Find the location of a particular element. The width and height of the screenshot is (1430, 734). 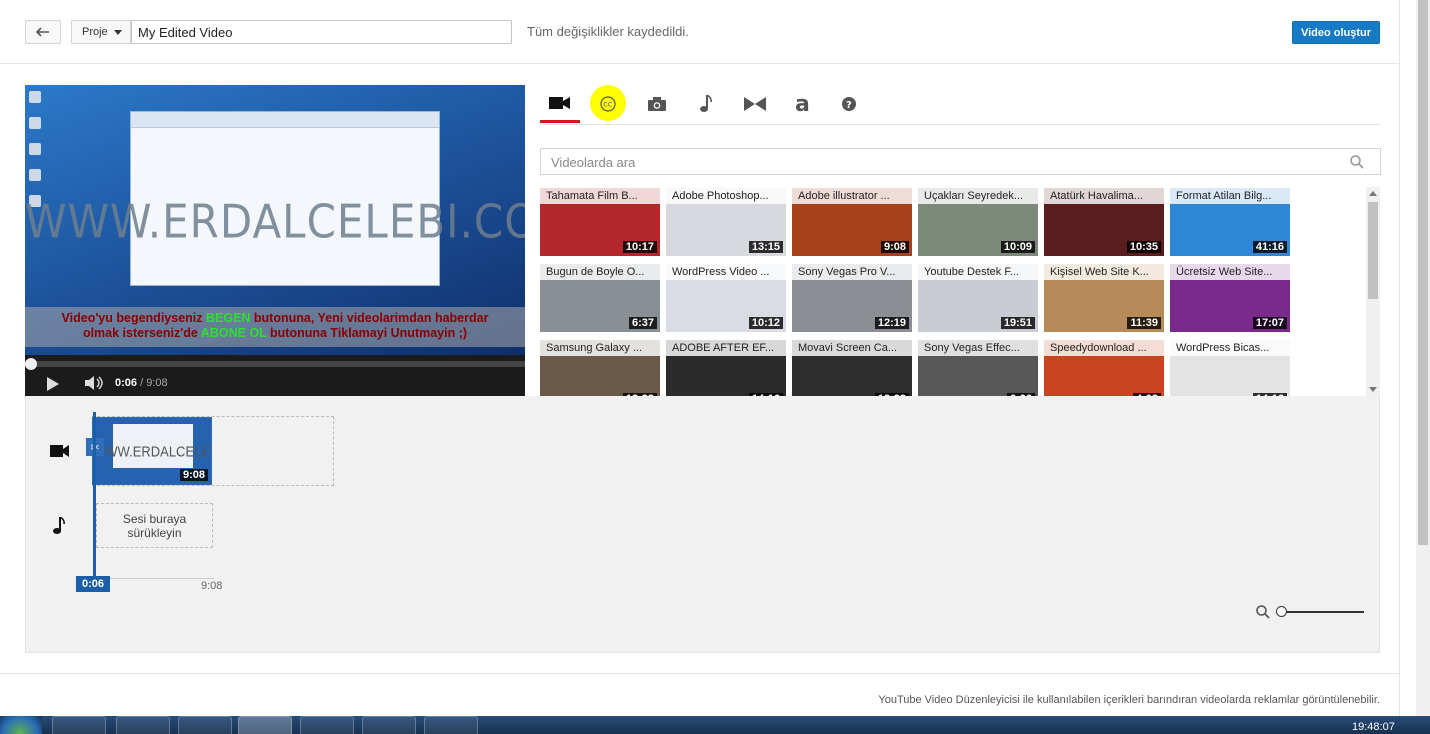

timeline-video-clip: WWW.ERDALCELEBI.COM 9:08 is located at coordinates (152, 451).